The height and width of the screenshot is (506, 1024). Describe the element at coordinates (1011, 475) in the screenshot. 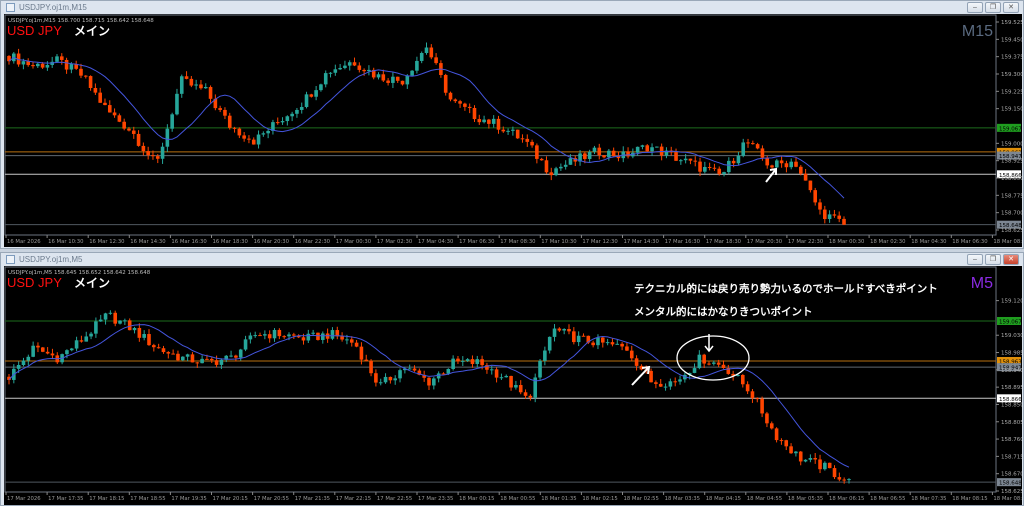

I see `price-axis-label: 158.670` at that location.